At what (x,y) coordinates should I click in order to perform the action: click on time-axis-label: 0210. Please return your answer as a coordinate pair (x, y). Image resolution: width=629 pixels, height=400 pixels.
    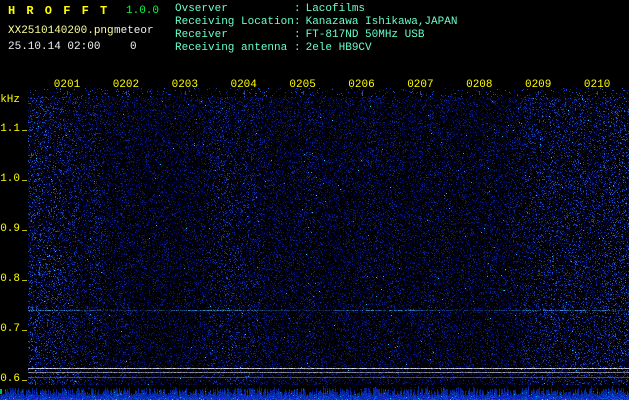
    Looking at the image, I should click on (597, 85).